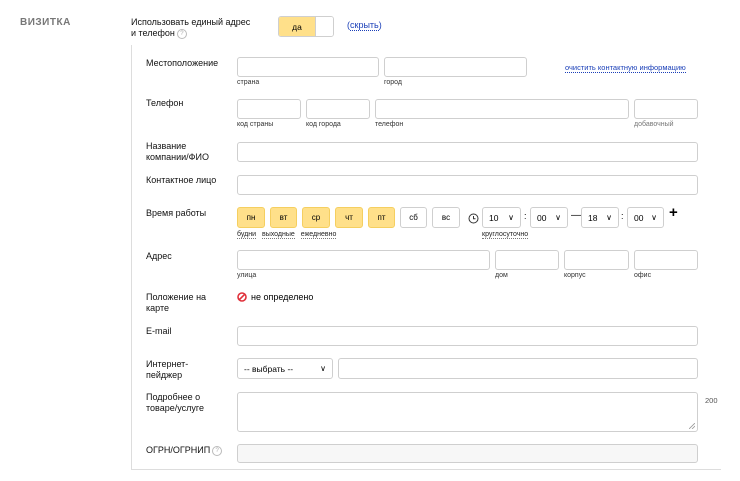 This screenshot has height=481, width=740. What do you see at coordinates (549, 217) in the screenshot?
I see `from-min-select: 00 ∨` at bounding box center [549, 217].